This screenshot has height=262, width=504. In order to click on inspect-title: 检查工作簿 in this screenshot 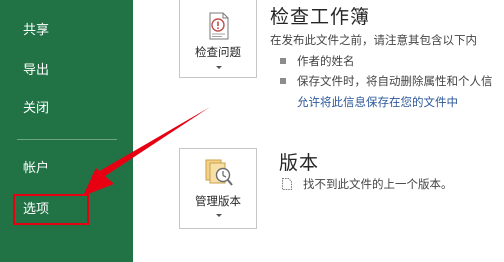, I will do `click(320, 17)`.